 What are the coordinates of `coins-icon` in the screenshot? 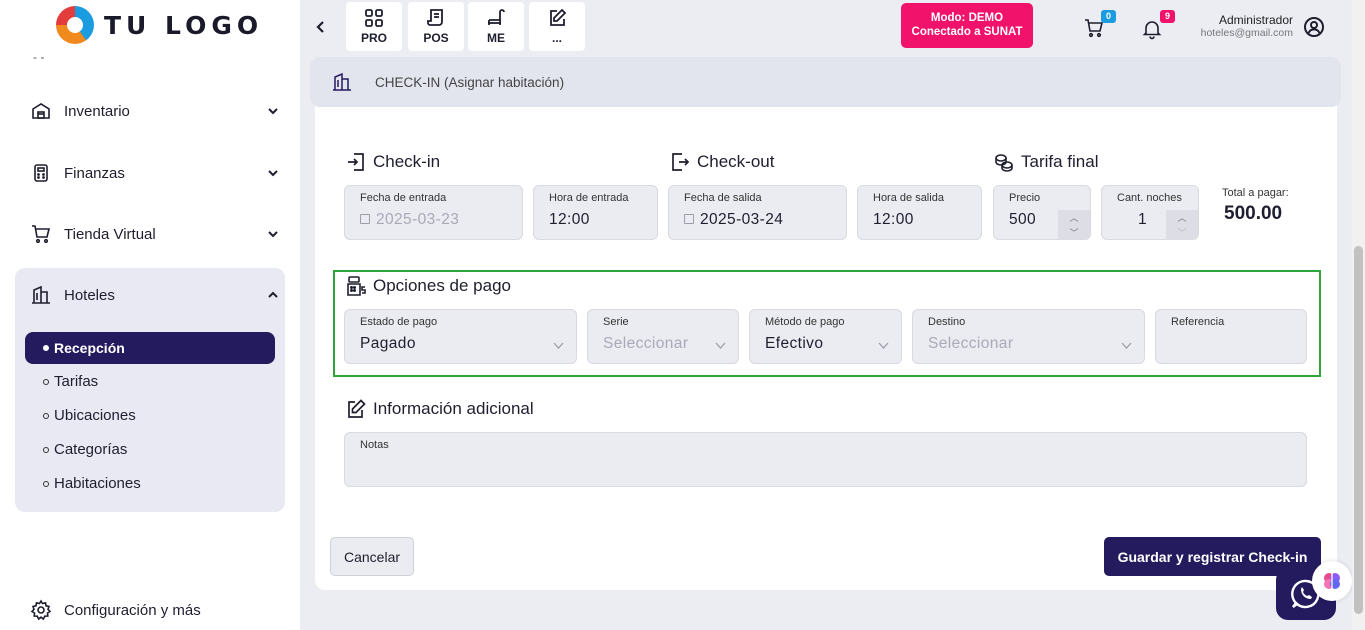 It's located at (1004, 163).